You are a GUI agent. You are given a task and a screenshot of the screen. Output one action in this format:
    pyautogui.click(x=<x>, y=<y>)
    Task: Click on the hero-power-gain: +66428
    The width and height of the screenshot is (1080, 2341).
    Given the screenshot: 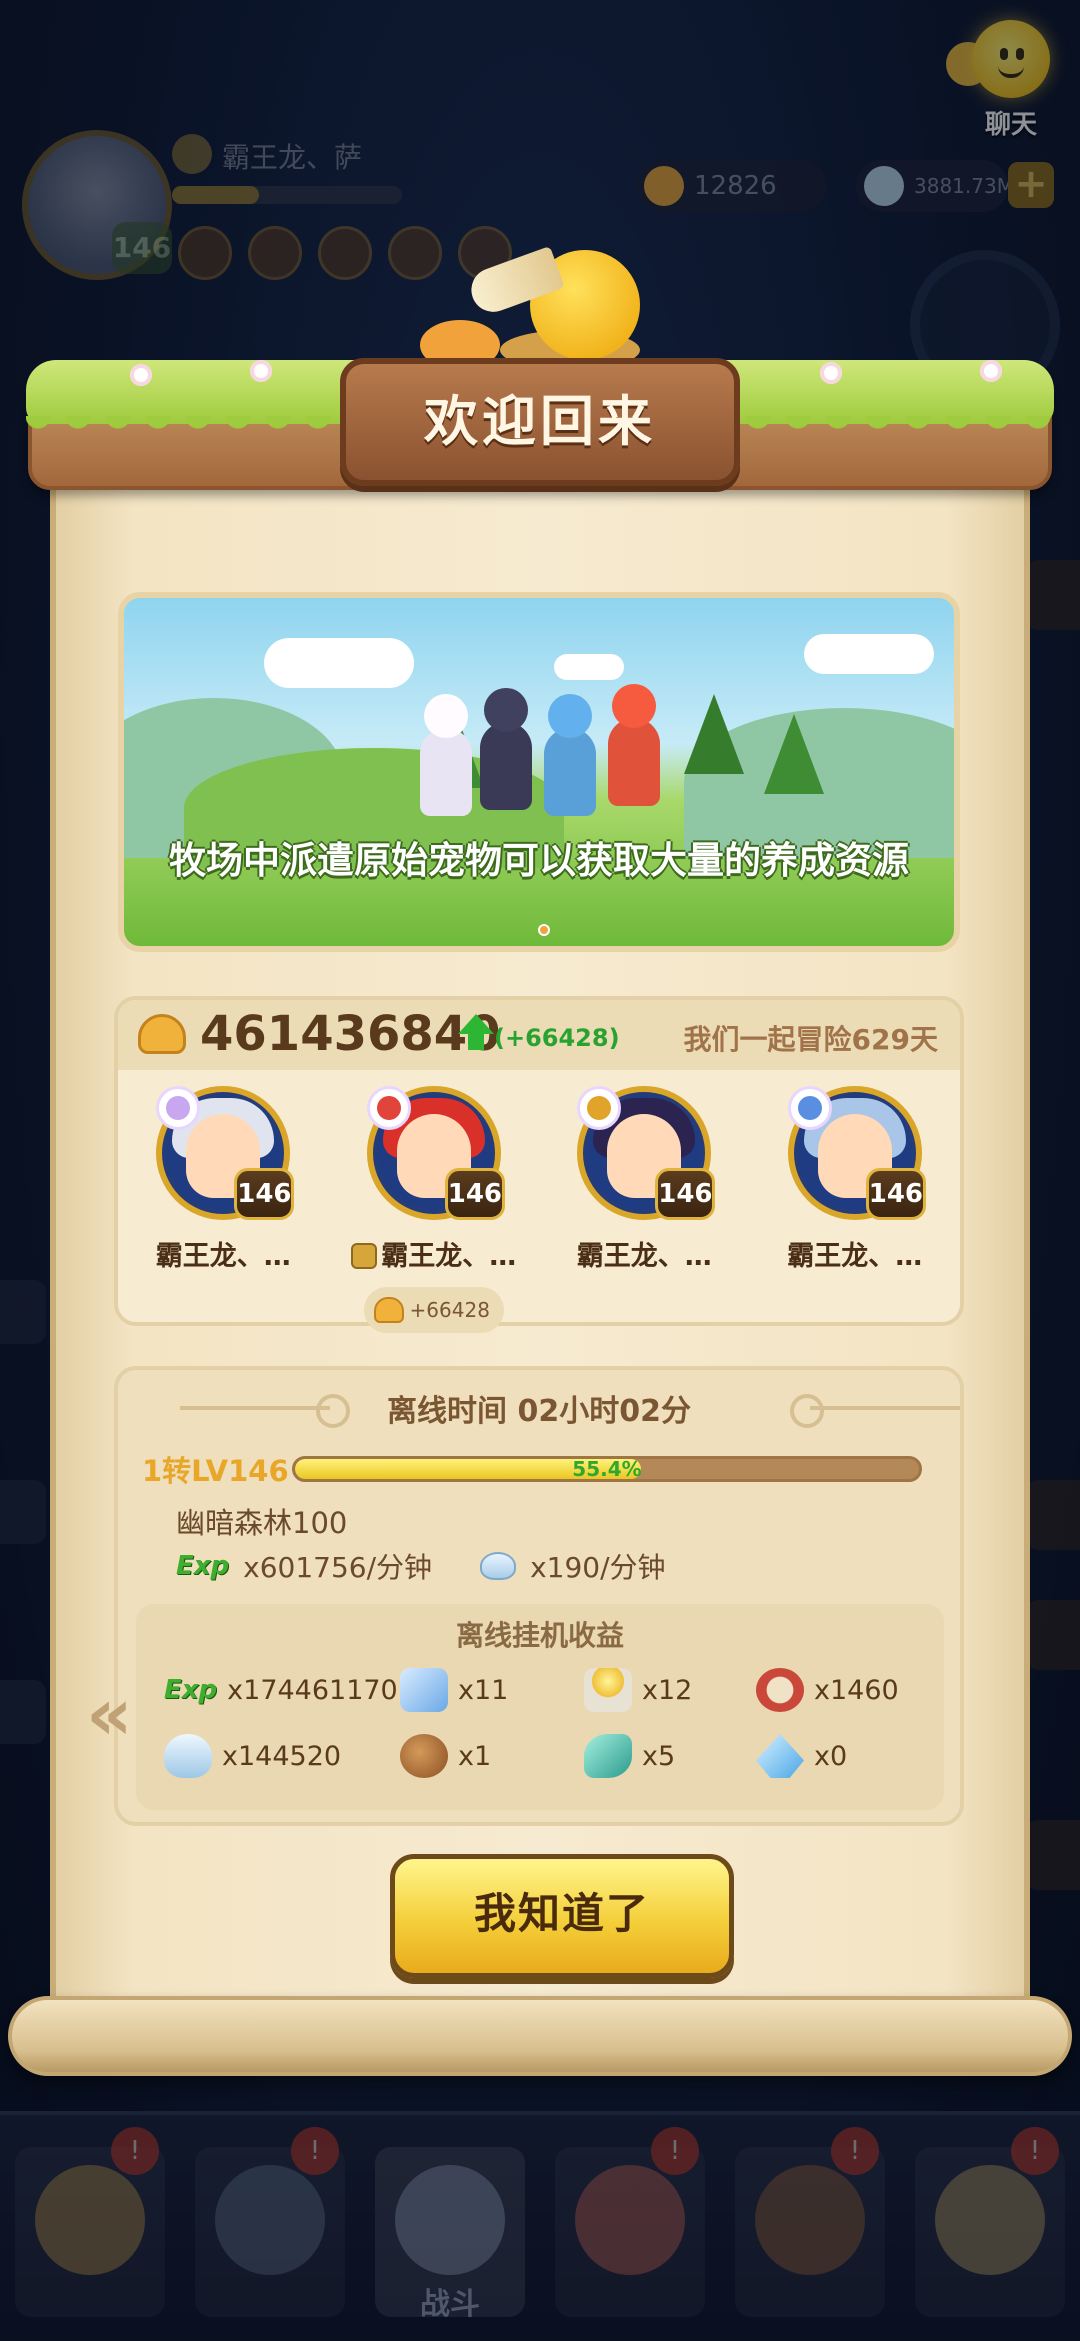 What is the action you would take?
    pyautogui.click(x=433, y=1310)
    